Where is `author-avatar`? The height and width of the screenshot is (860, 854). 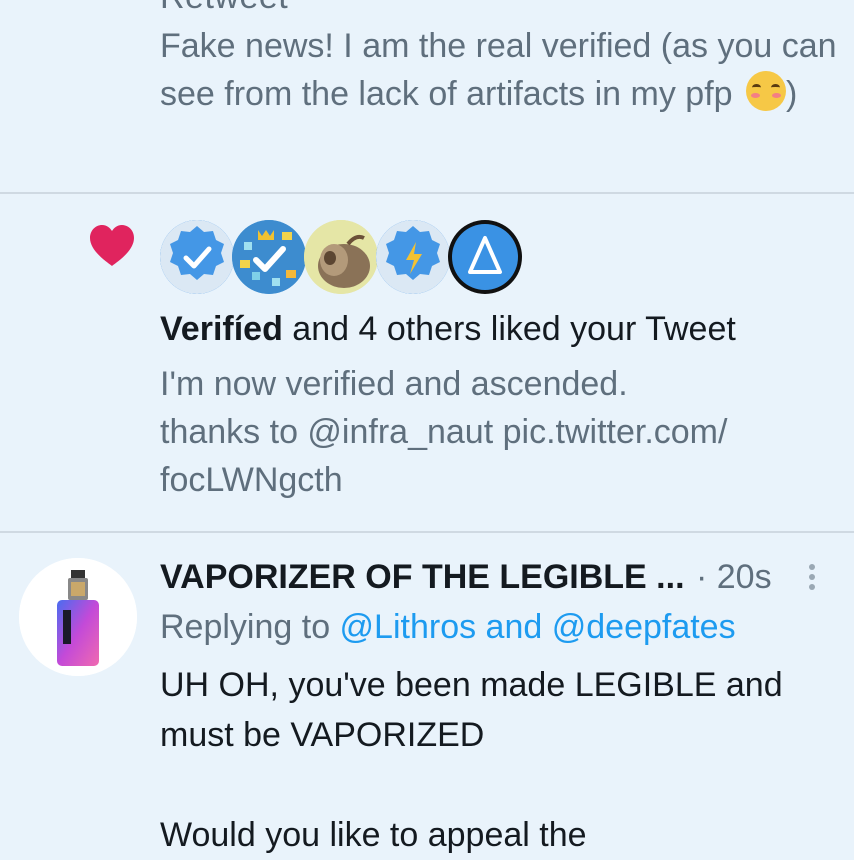 author-avatar is located at coordinates (78, 617).